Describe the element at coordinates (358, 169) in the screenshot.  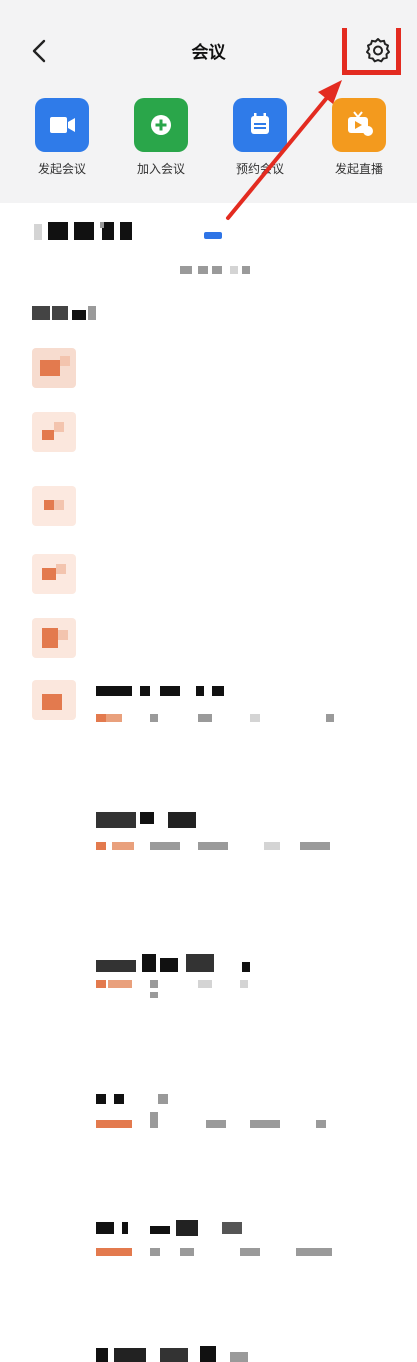
I see `start-live-label: 发起直播` at that location.